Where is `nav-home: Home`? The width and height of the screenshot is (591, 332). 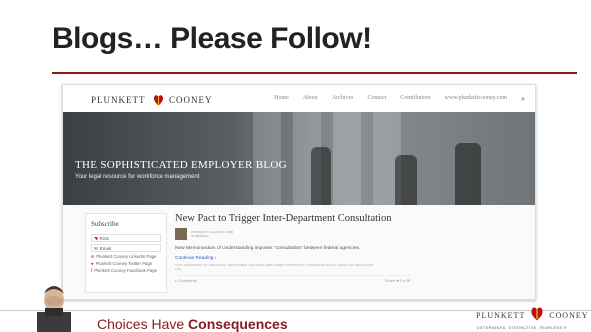 nav-home: Home is located at coordinates (281, 99).